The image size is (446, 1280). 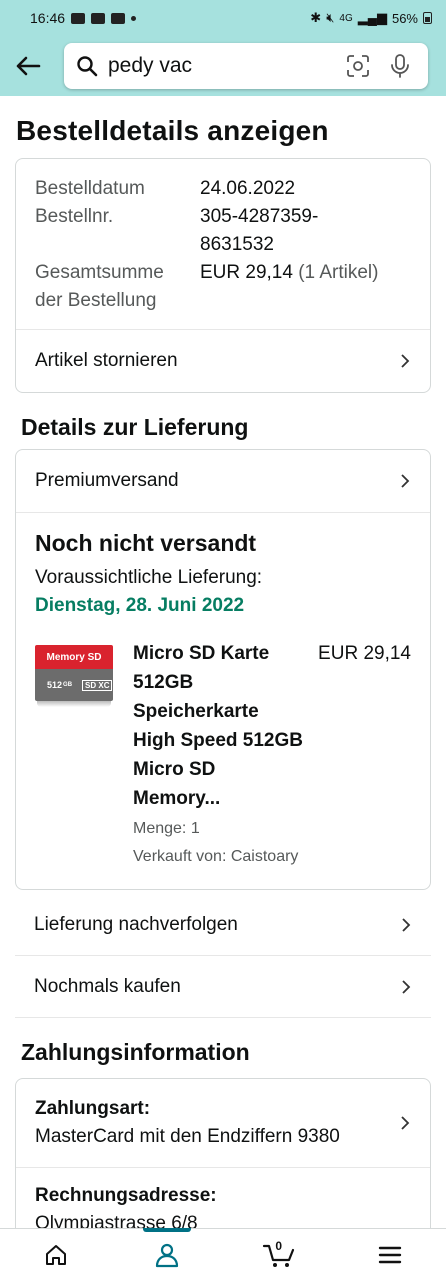 I want to click on account-icon, so click(x=167, y=1255).